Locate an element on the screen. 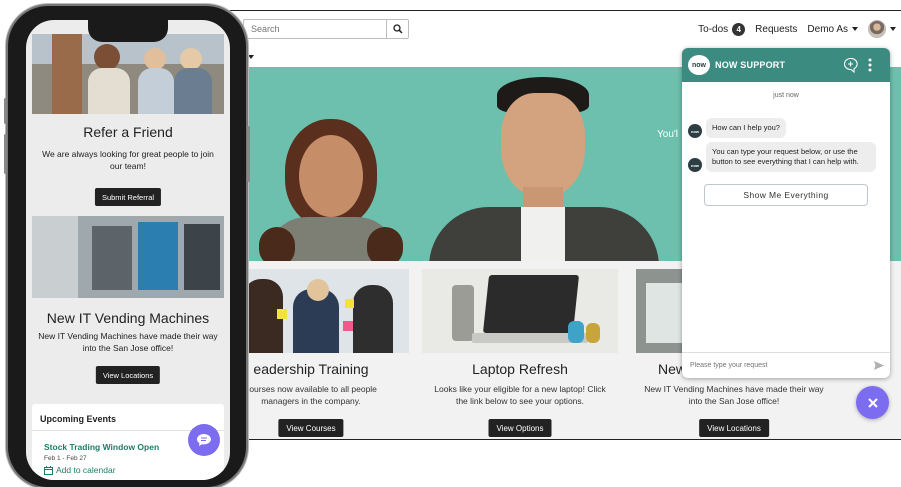 This screenshot has height=487, width=901. chat-input-bar is located at coordinates (786, 365).